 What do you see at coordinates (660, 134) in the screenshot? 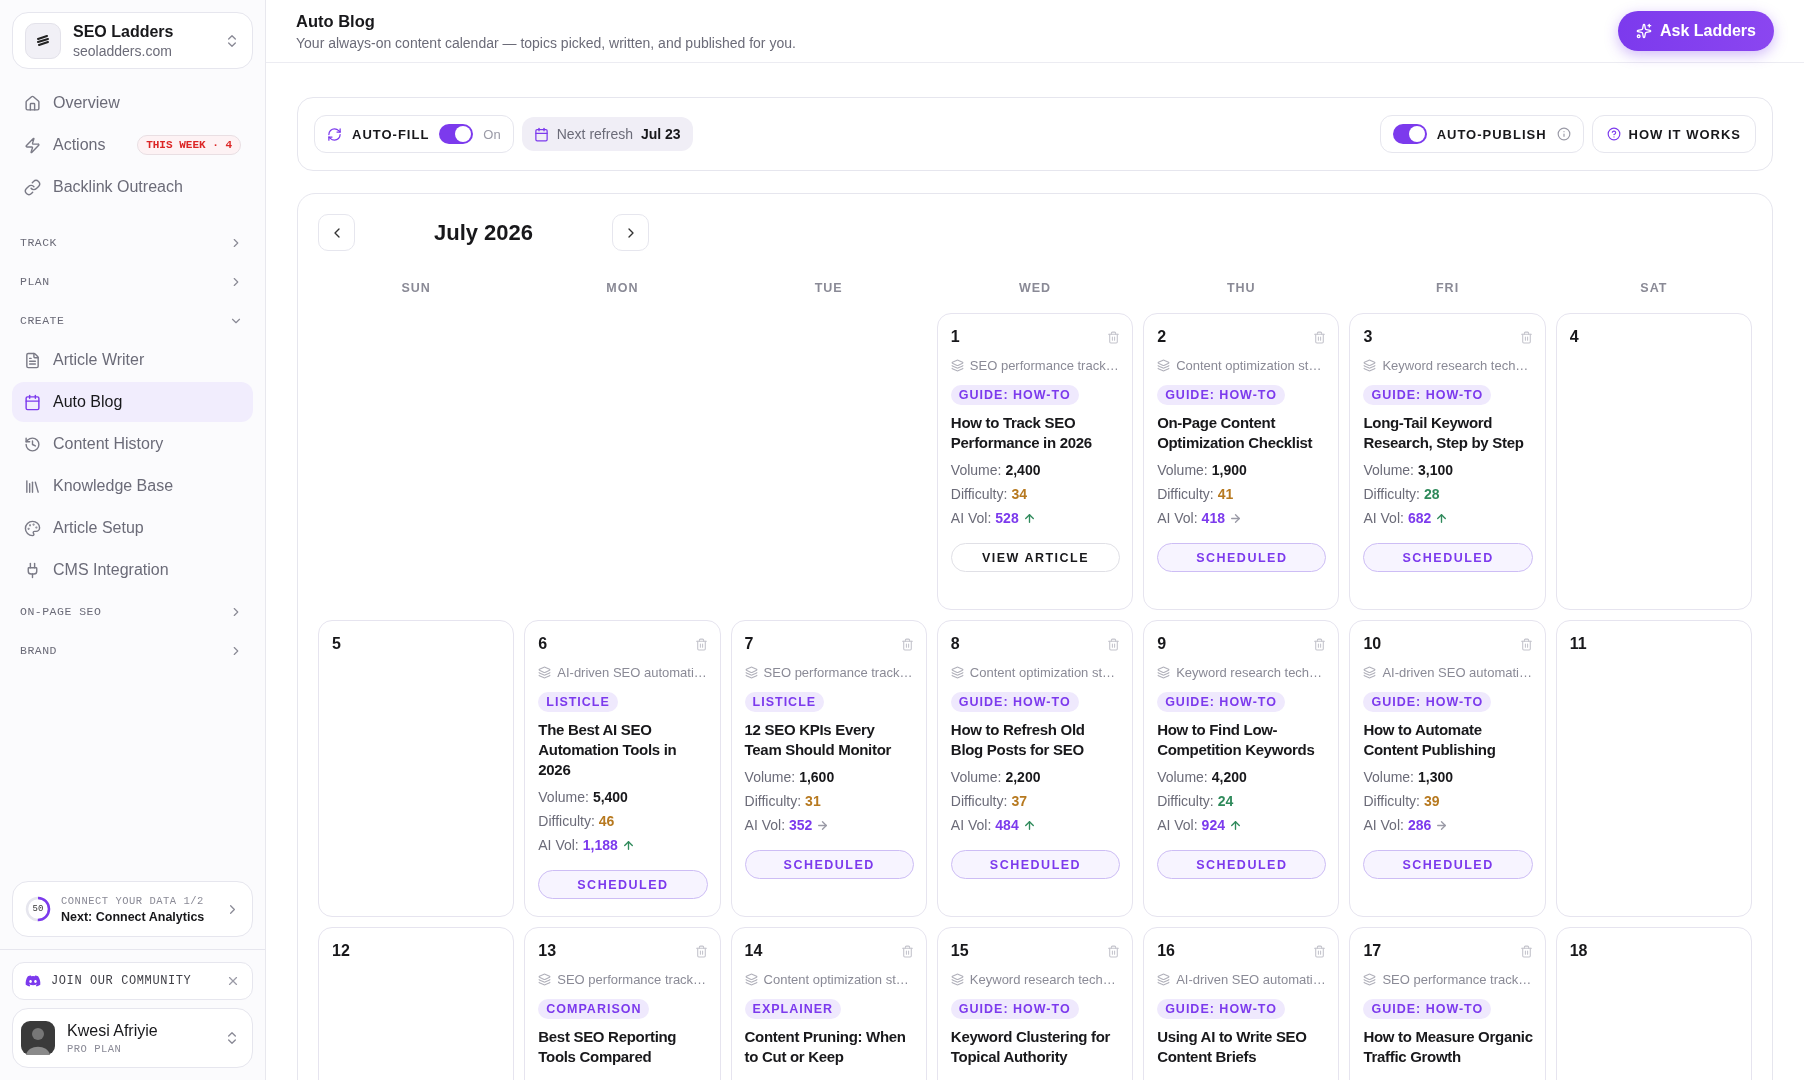
I see `refresh-date: Jul 23` at bounding box center [660, 134].